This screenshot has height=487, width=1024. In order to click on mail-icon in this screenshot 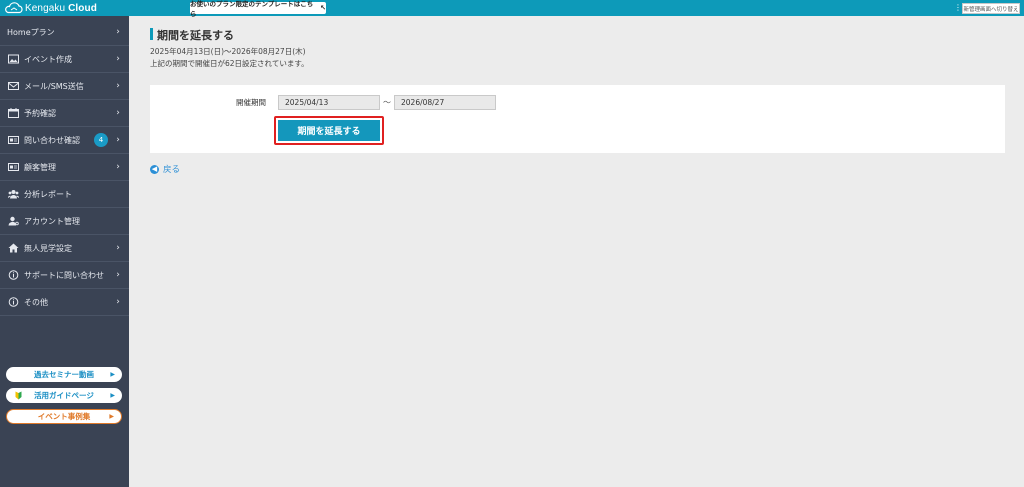, I will do `click(13, 86)`.